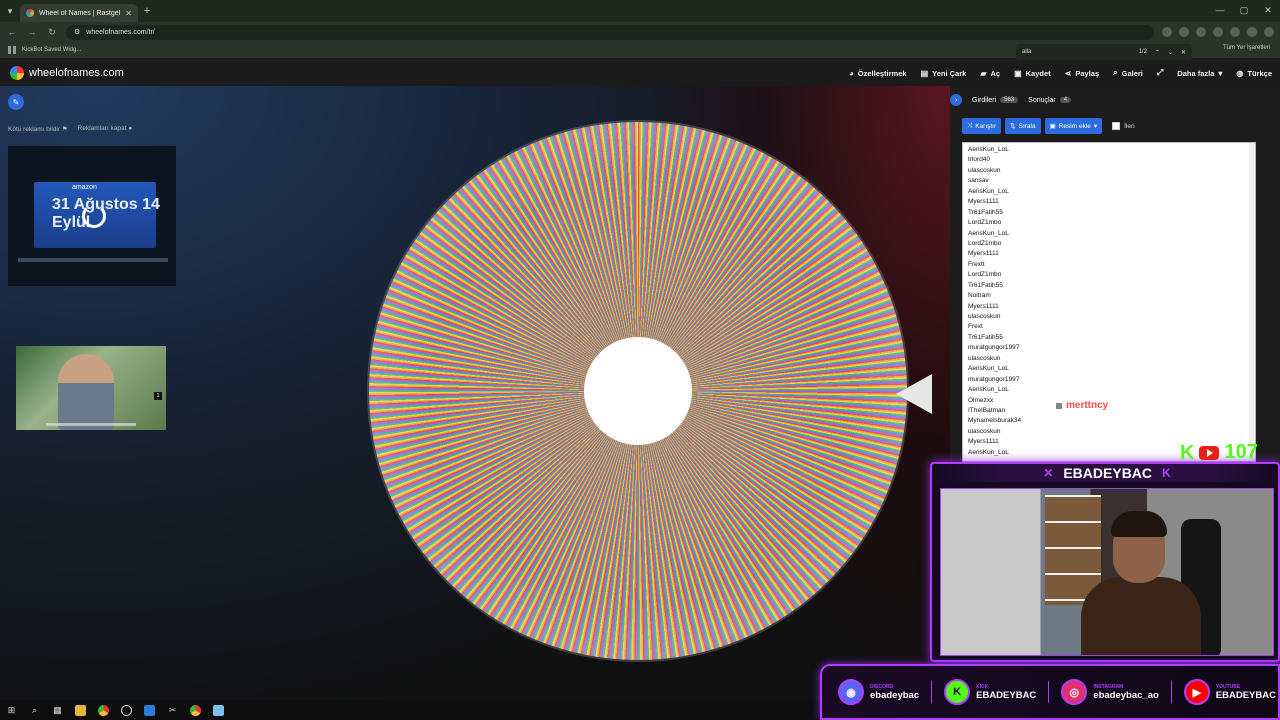 The image size is (1280, 720). I want to click on menu-open: ▰ Aç, so click(990, 73).